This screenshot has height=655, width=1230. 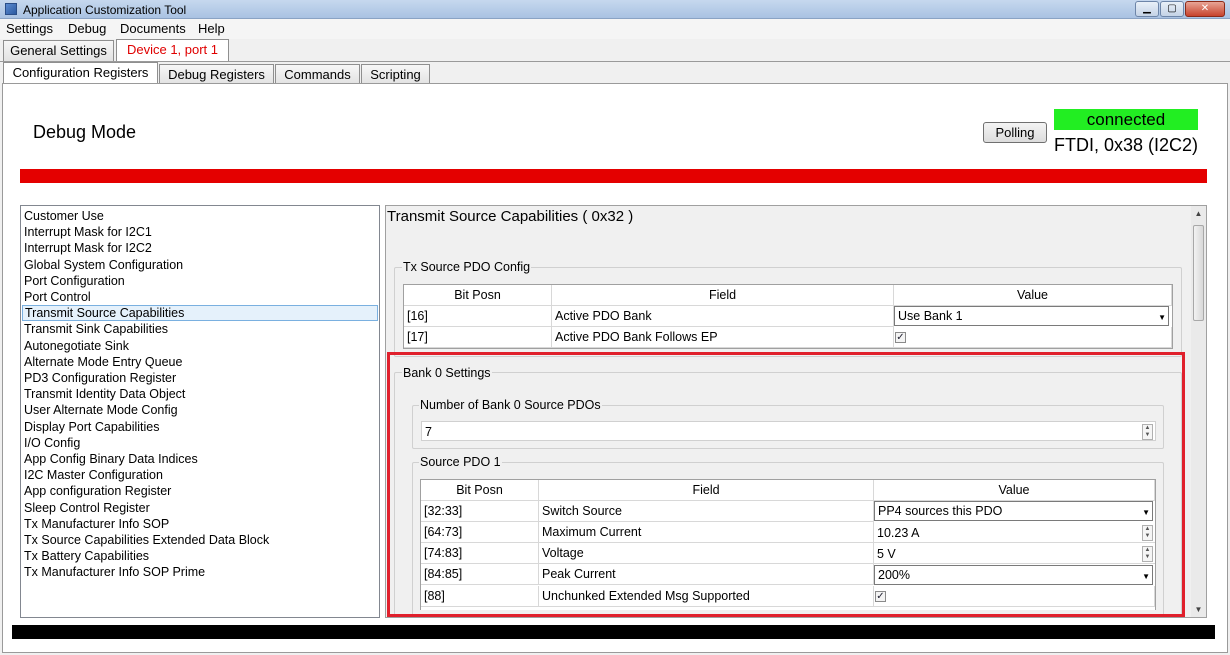 What do you see at coordinates (615, 29) in the screenshot?
I see `menu-bar: Settings Debug Documents Help` at bounding box center [615, 29].